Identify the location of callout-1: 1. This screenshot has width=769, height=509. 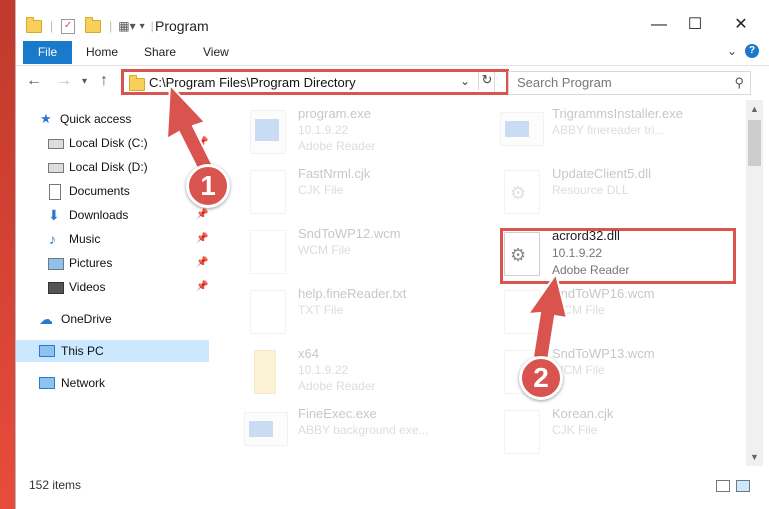
(208, 186).